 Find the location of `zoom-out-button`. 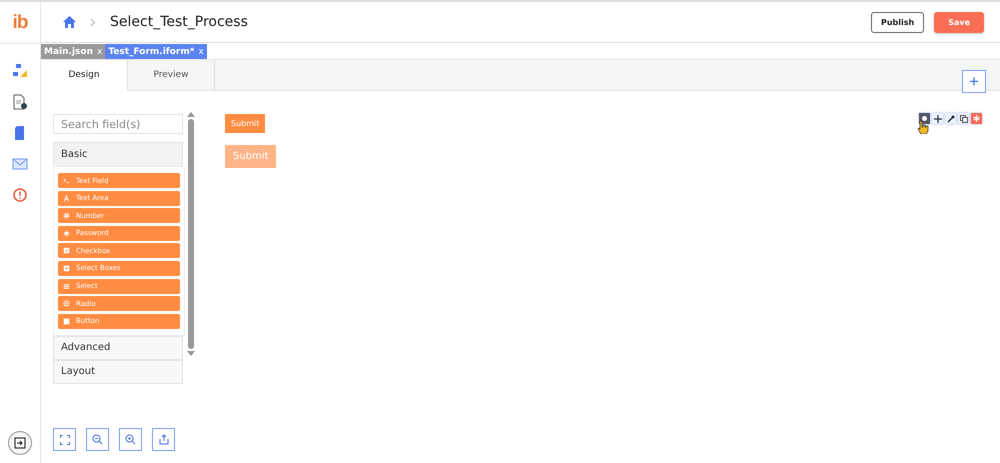

zoom-out-button is located at coordinates (97, 439).